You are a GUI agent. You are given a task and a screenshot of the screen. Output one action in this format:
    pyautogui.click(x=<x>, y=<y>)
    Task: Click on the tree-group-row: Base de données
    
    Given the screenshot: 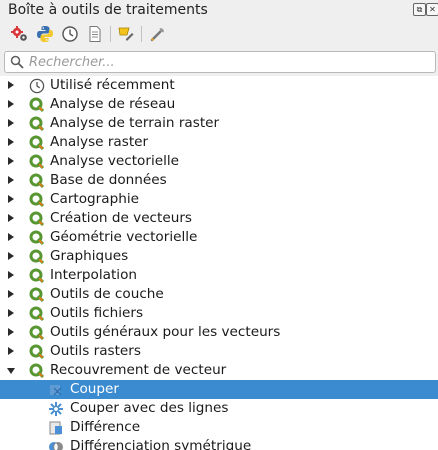 What is the action you would take?
    pyautogui.click(x=219, y=180)
    